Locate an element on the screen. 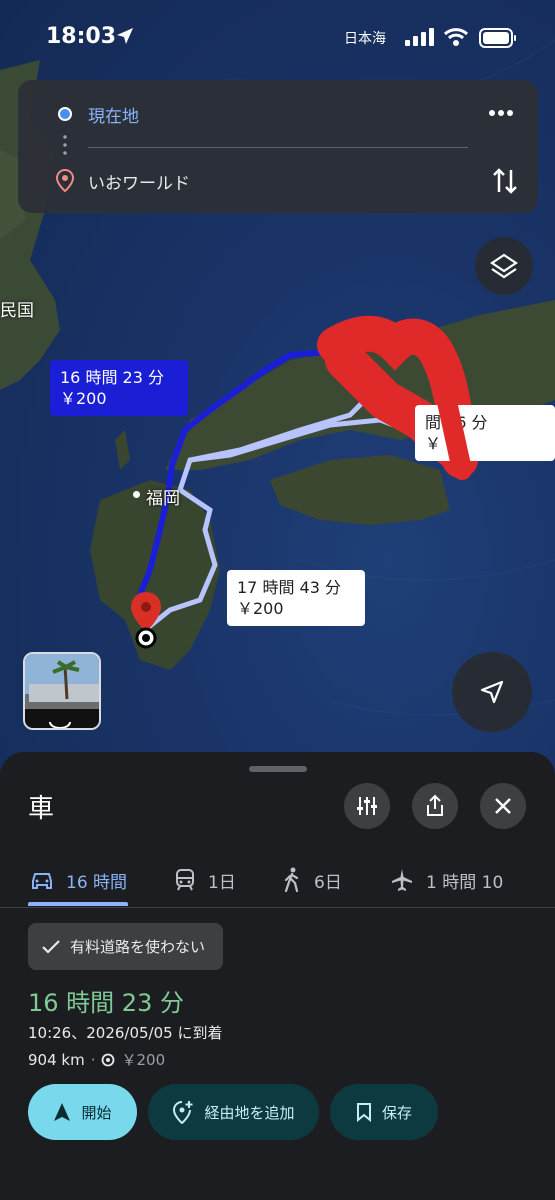  destination-field: いおワールド is located at coordinates (139, 181).